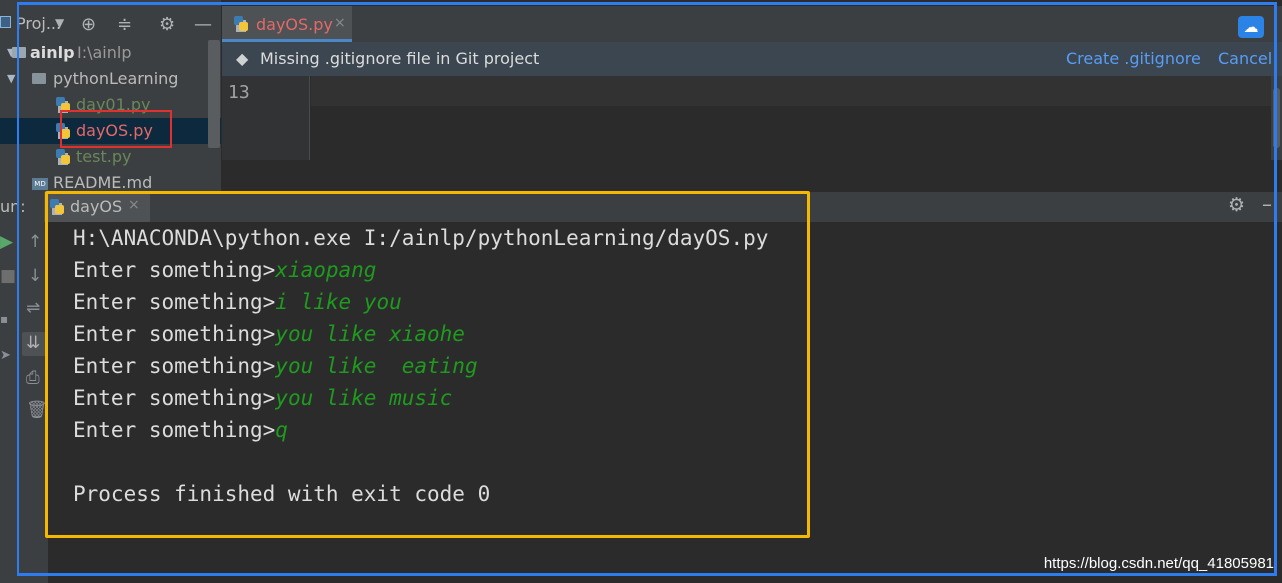 Image resolution: width=1282 pixels, height=583 pixels. I want to click on project-view-icon, so click(5, 22).